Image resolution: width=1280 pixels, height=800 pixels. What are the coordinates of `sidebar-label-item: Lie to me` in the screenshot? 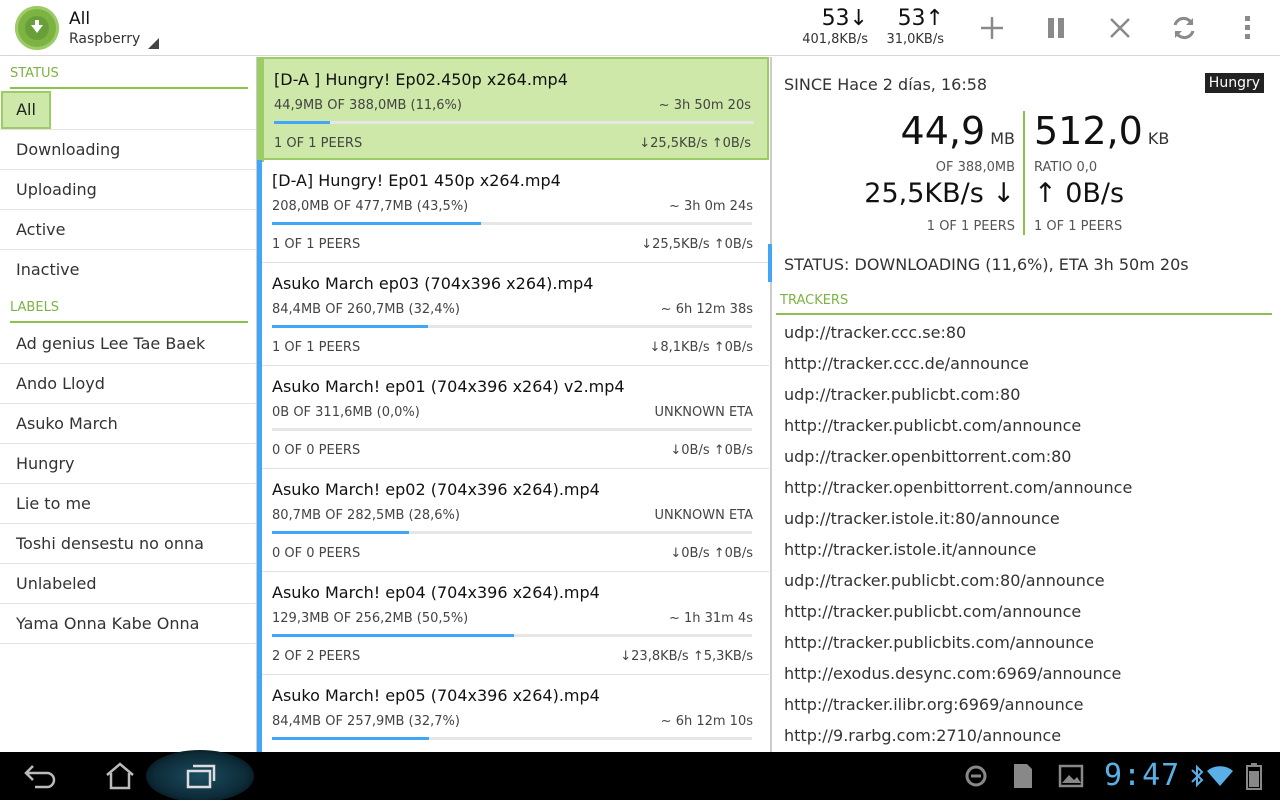 It's located at (128, 504).